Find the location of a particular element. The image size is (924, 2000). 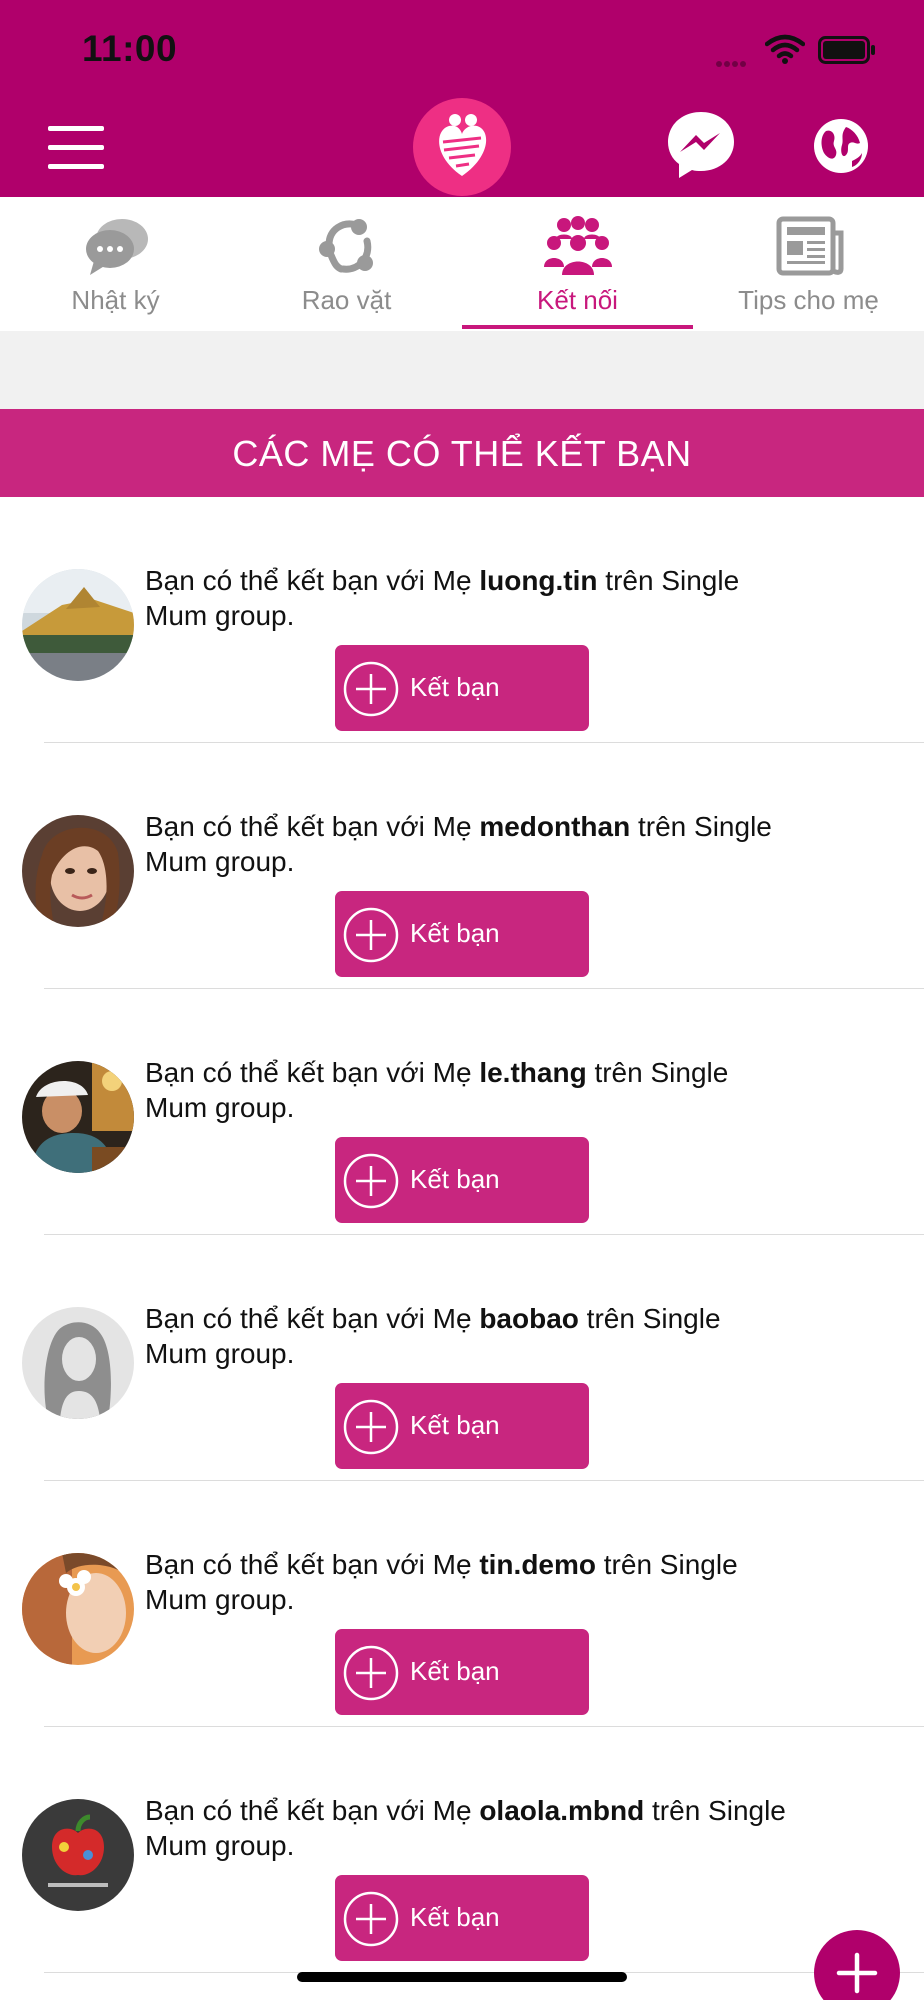

tab-ket-noi: Kết nối is located at coordinates (577, 264).